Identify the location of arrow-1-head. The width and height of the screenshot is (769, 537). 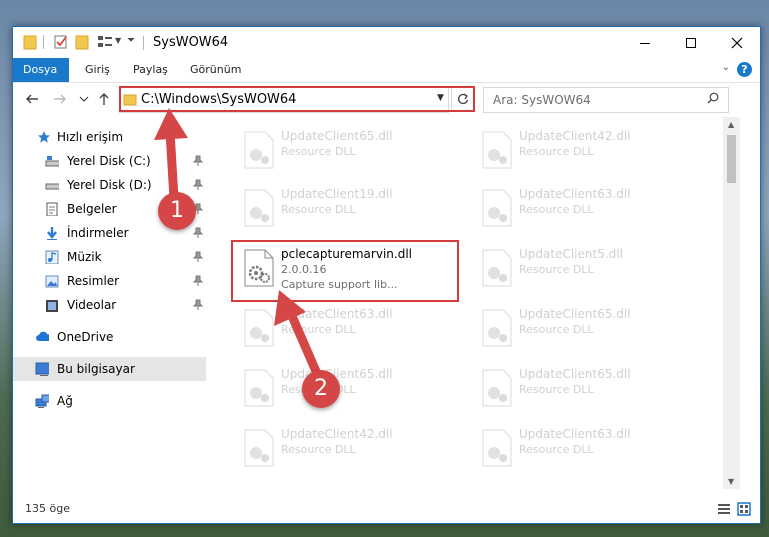
(171, 124).